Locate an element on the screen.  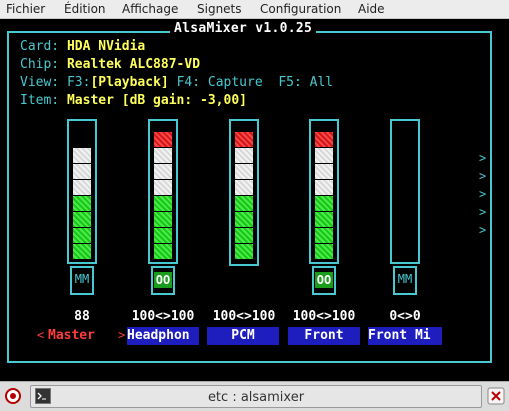
menu-edition: Édition is located at coordinates (85, 9).